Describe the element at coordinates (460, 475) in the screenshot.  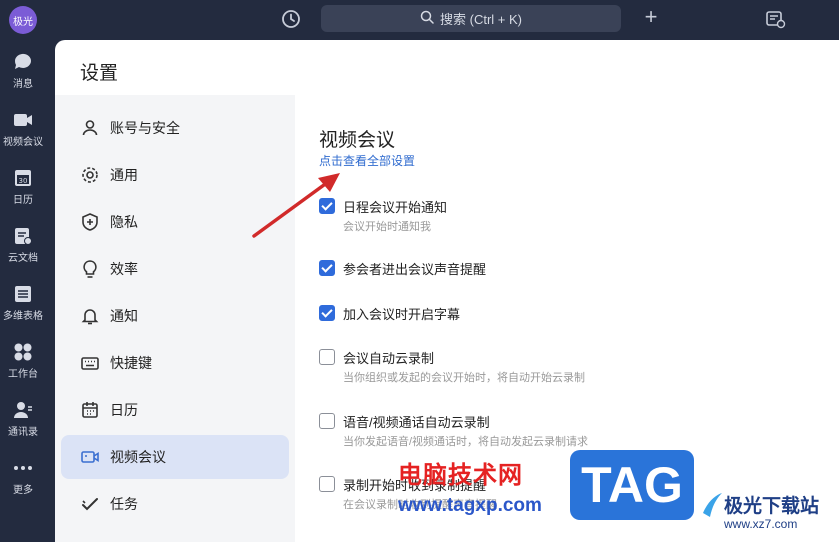
I see `watermark-site-name: 电脑技术网` at that location.